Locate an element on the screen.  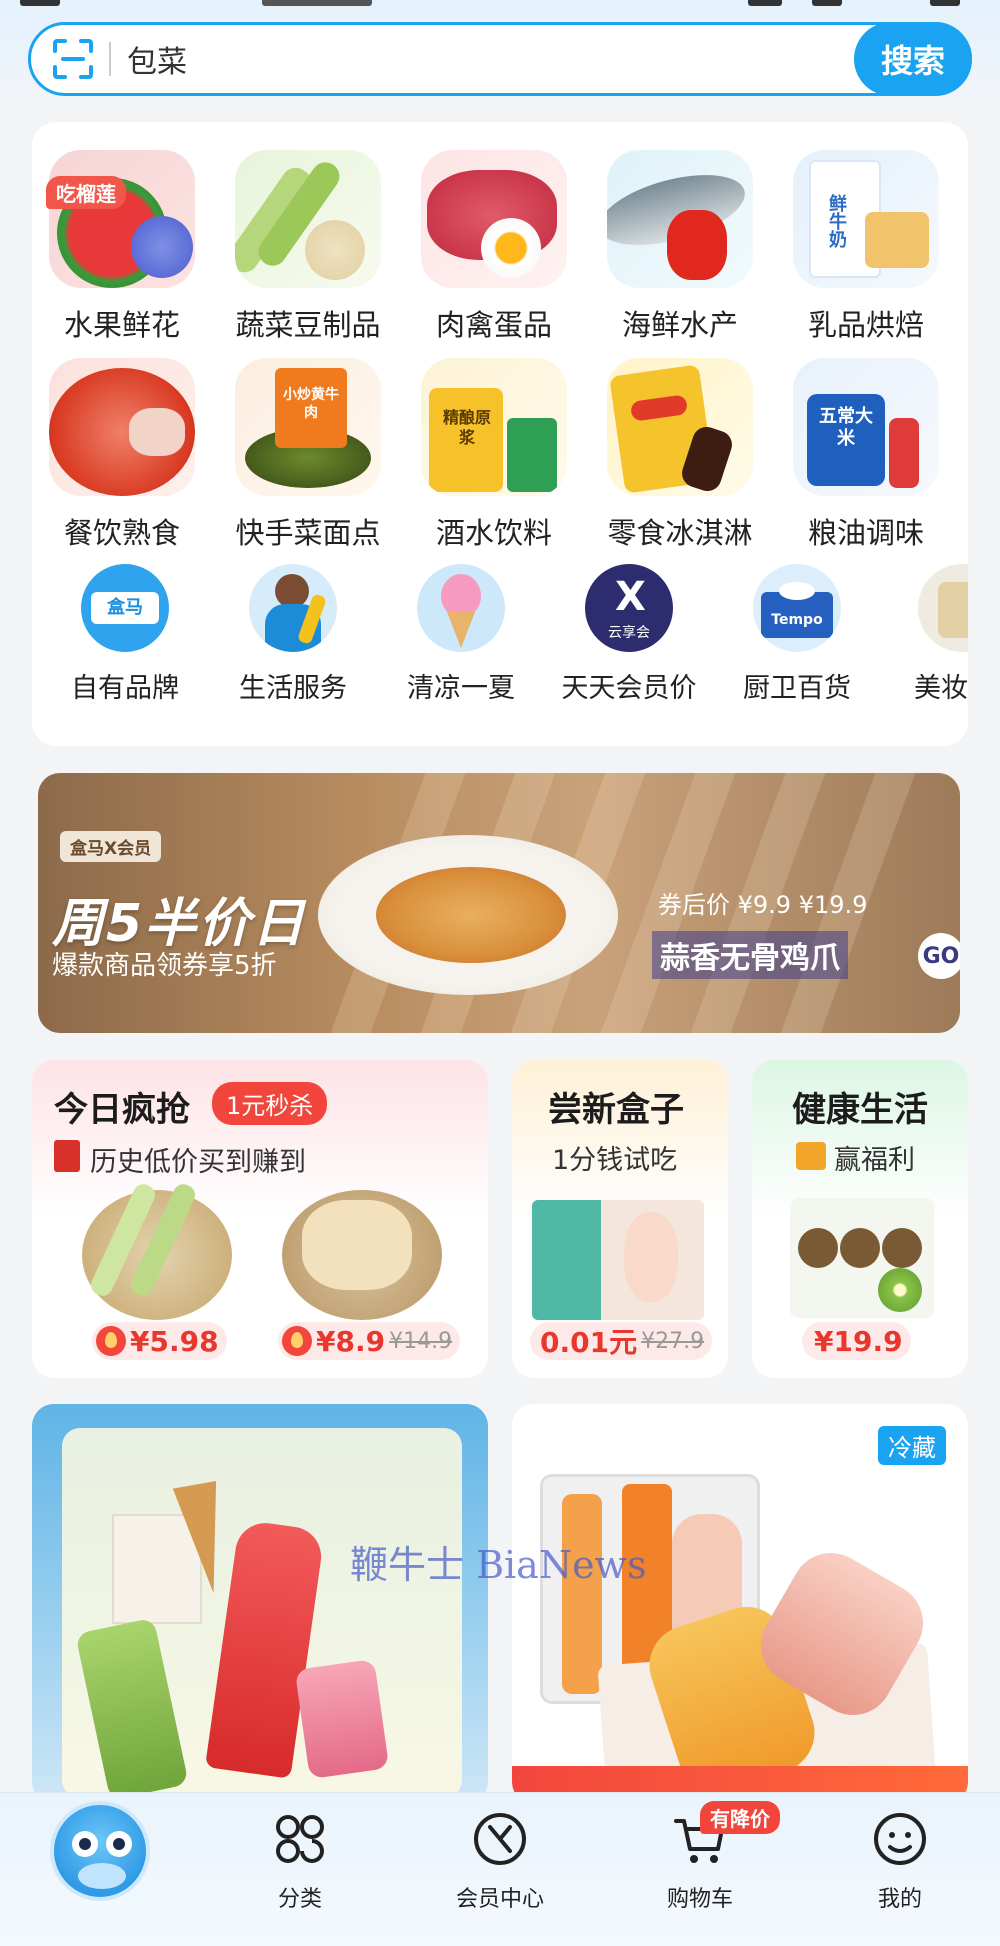
category-label: 美妆 is located at coordinates (941, 688).